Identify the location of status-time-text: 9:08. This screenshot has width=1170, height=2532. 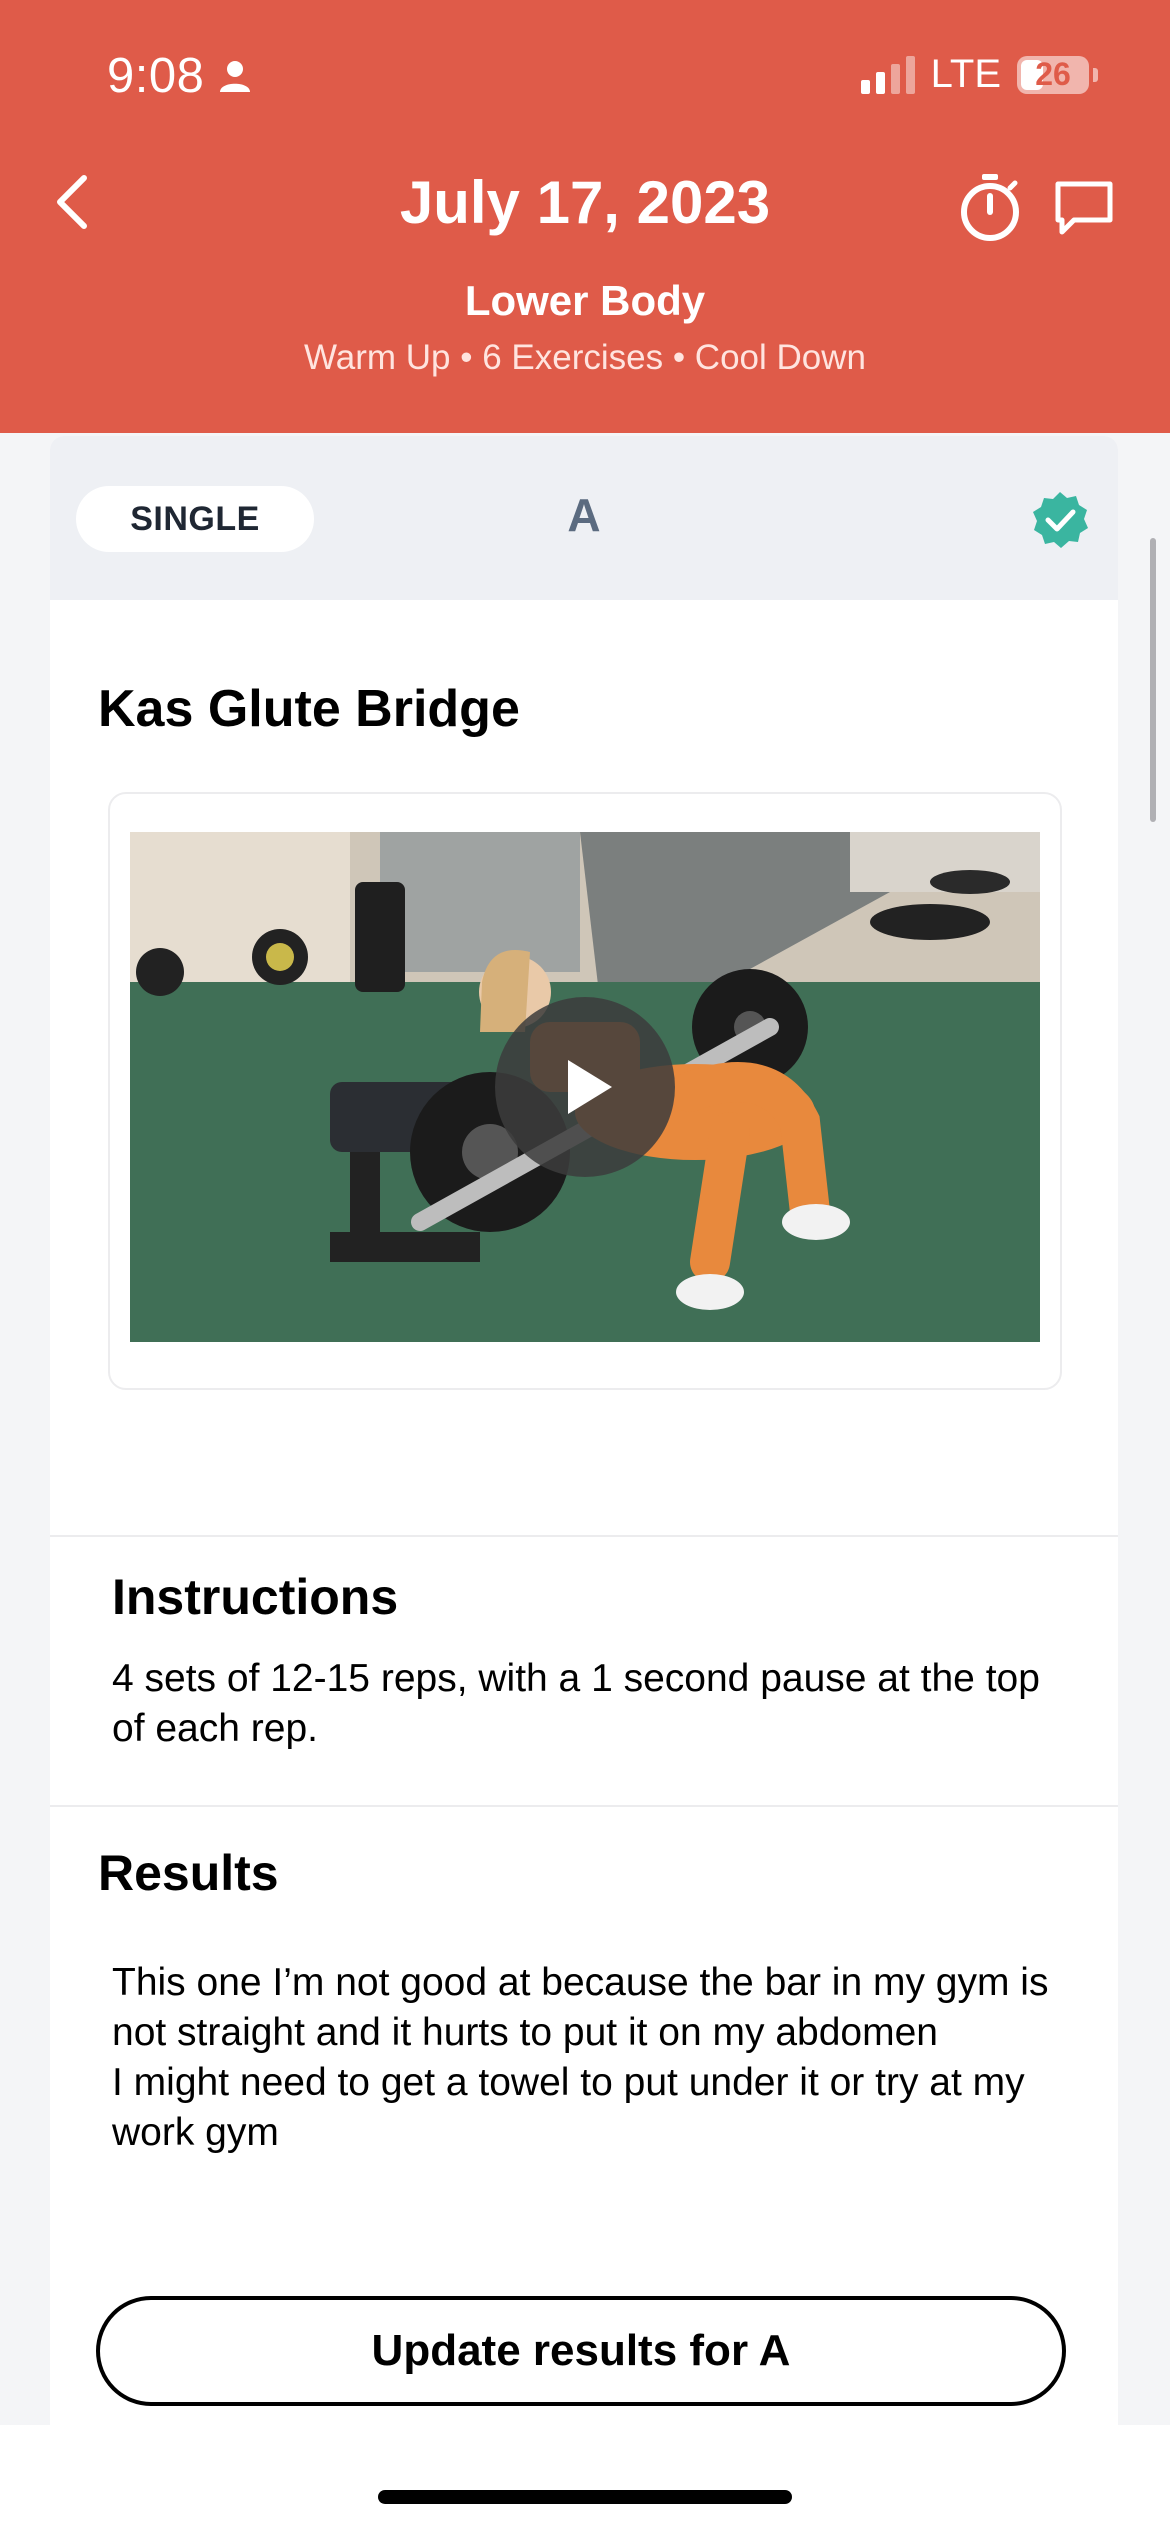
(156, 76).